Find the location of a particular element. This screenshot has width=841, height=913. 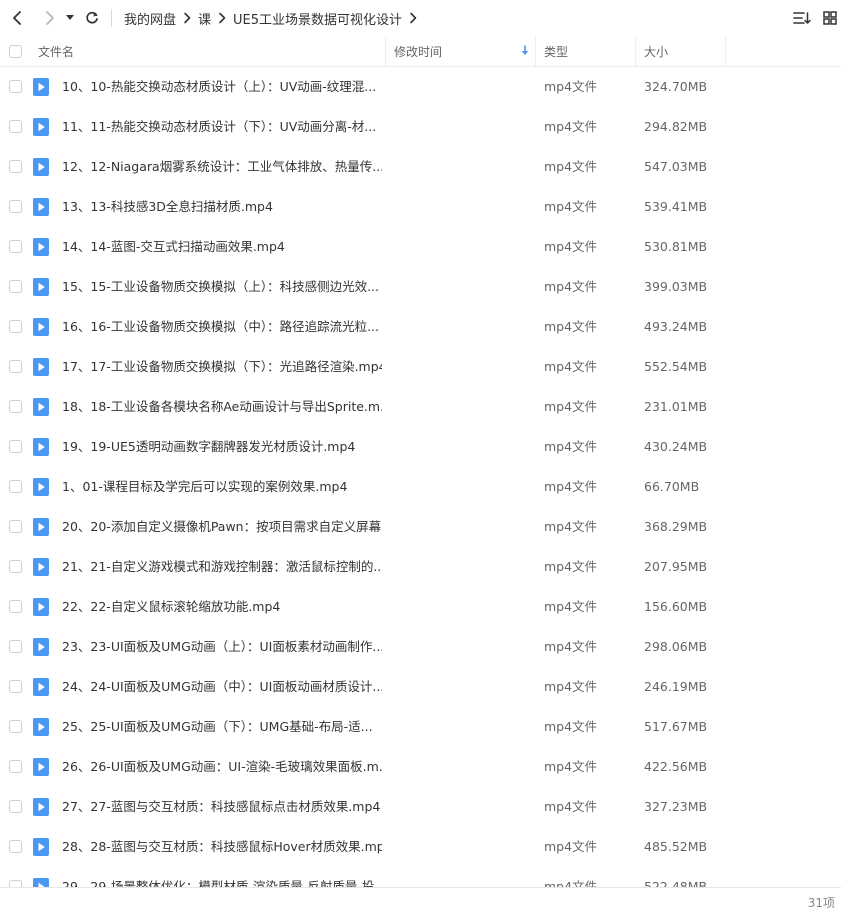

file-size: 522.48MB is located at coordinates (676, 883).